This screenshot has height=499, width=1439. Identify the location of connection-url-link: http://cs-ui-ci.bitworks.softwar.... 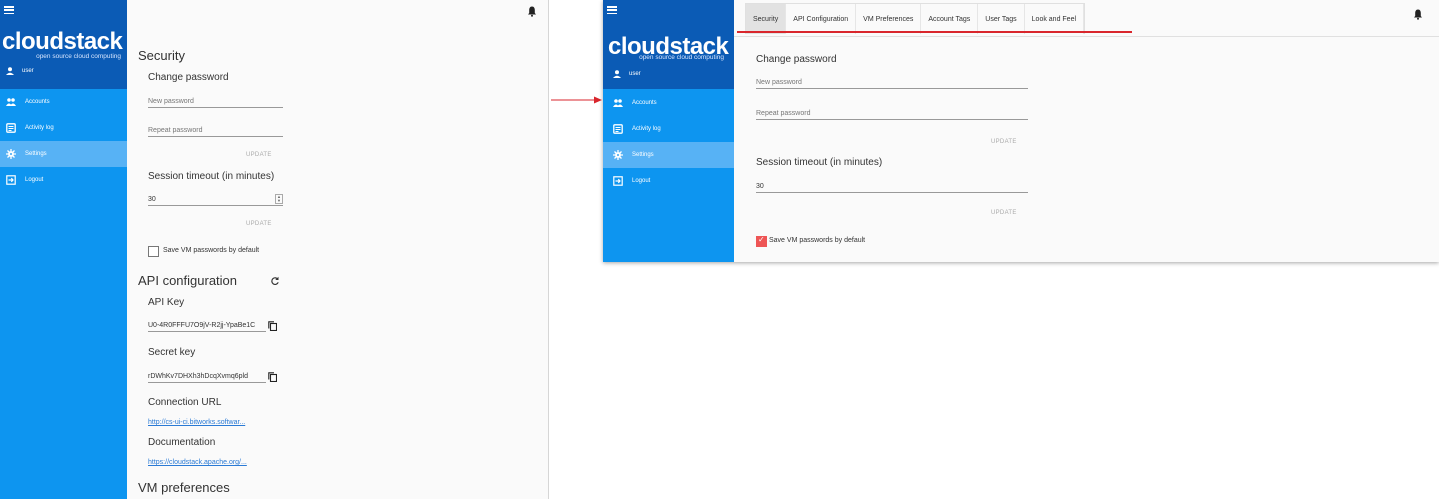
(196, 422).